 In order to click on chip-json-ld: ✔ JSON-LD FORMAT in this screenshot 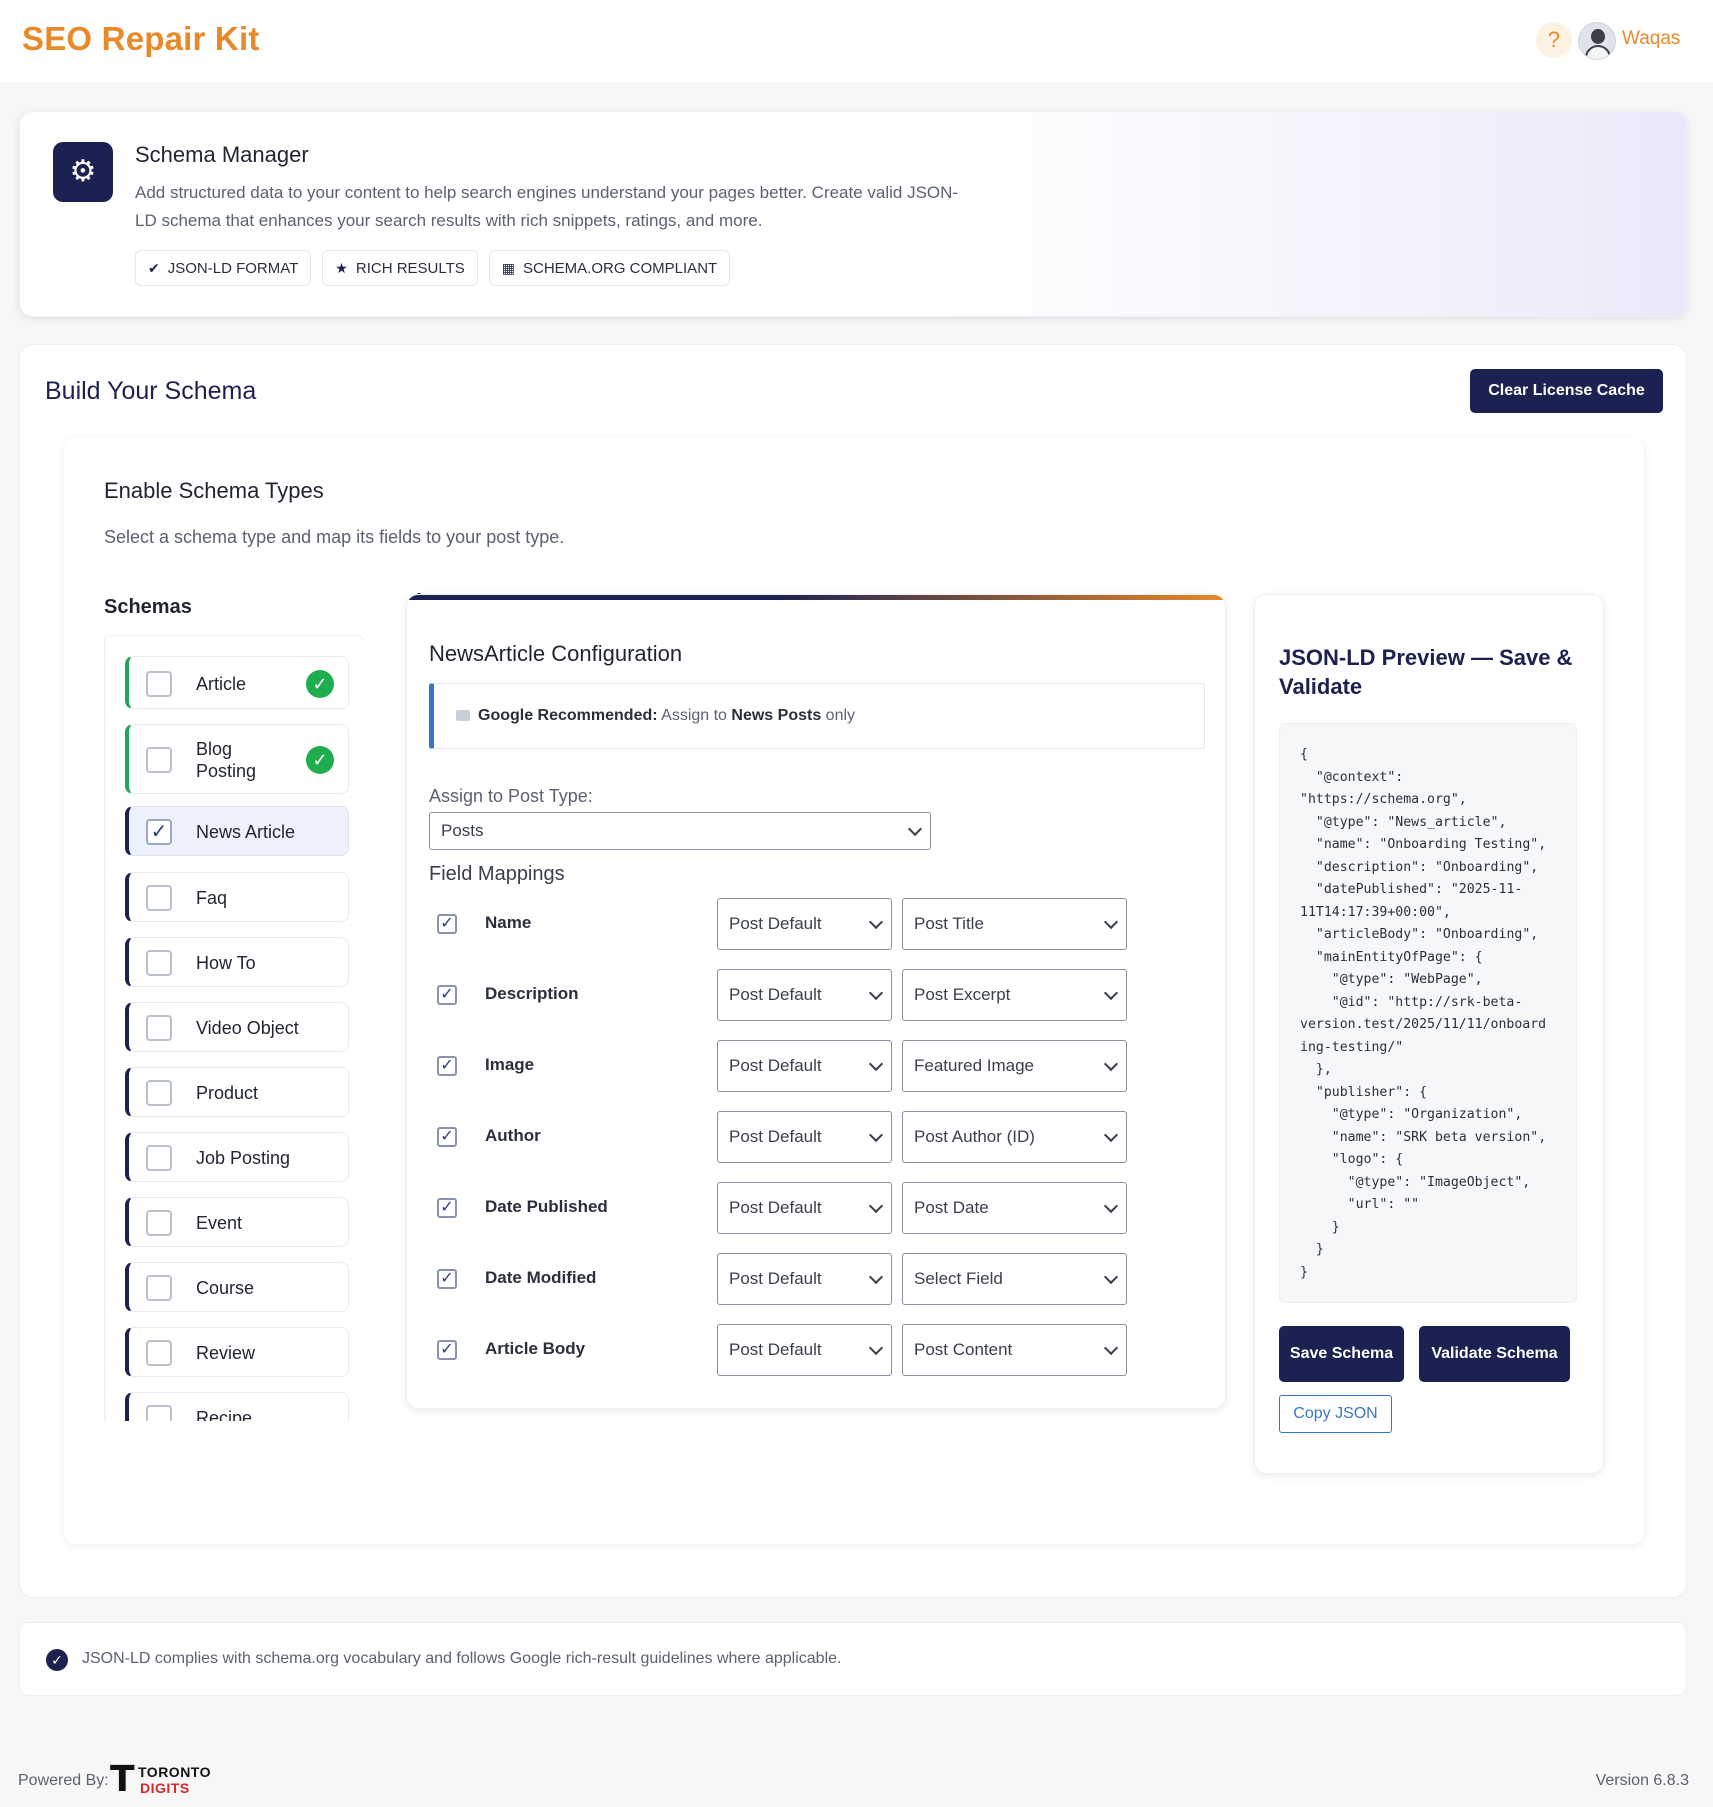, I will do `click(223, 268)`.